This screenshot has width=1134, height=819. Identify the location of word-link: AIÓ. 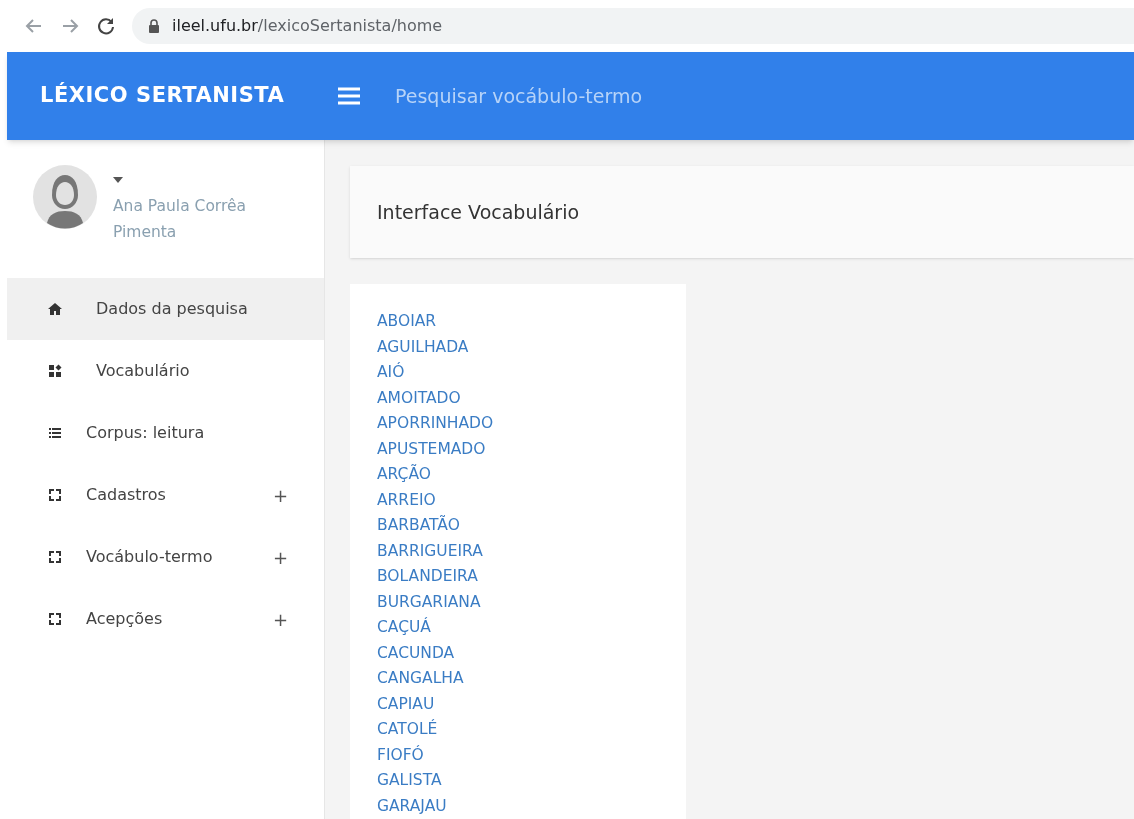
(391, 373).